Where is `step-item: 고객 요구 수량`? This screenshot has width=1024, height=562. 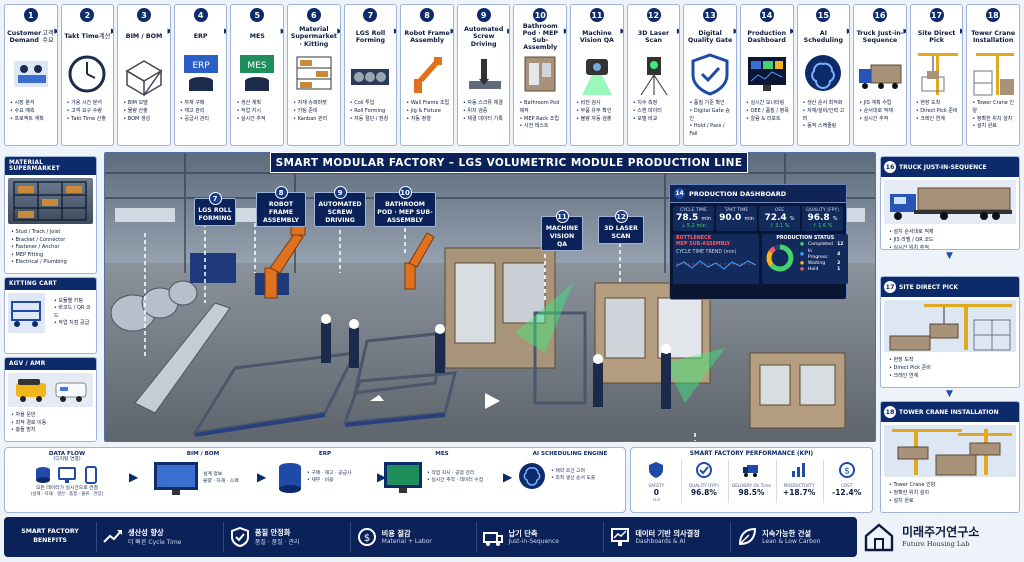 step-item: 고객 요구 수량 is located at coordinates (89, 112).